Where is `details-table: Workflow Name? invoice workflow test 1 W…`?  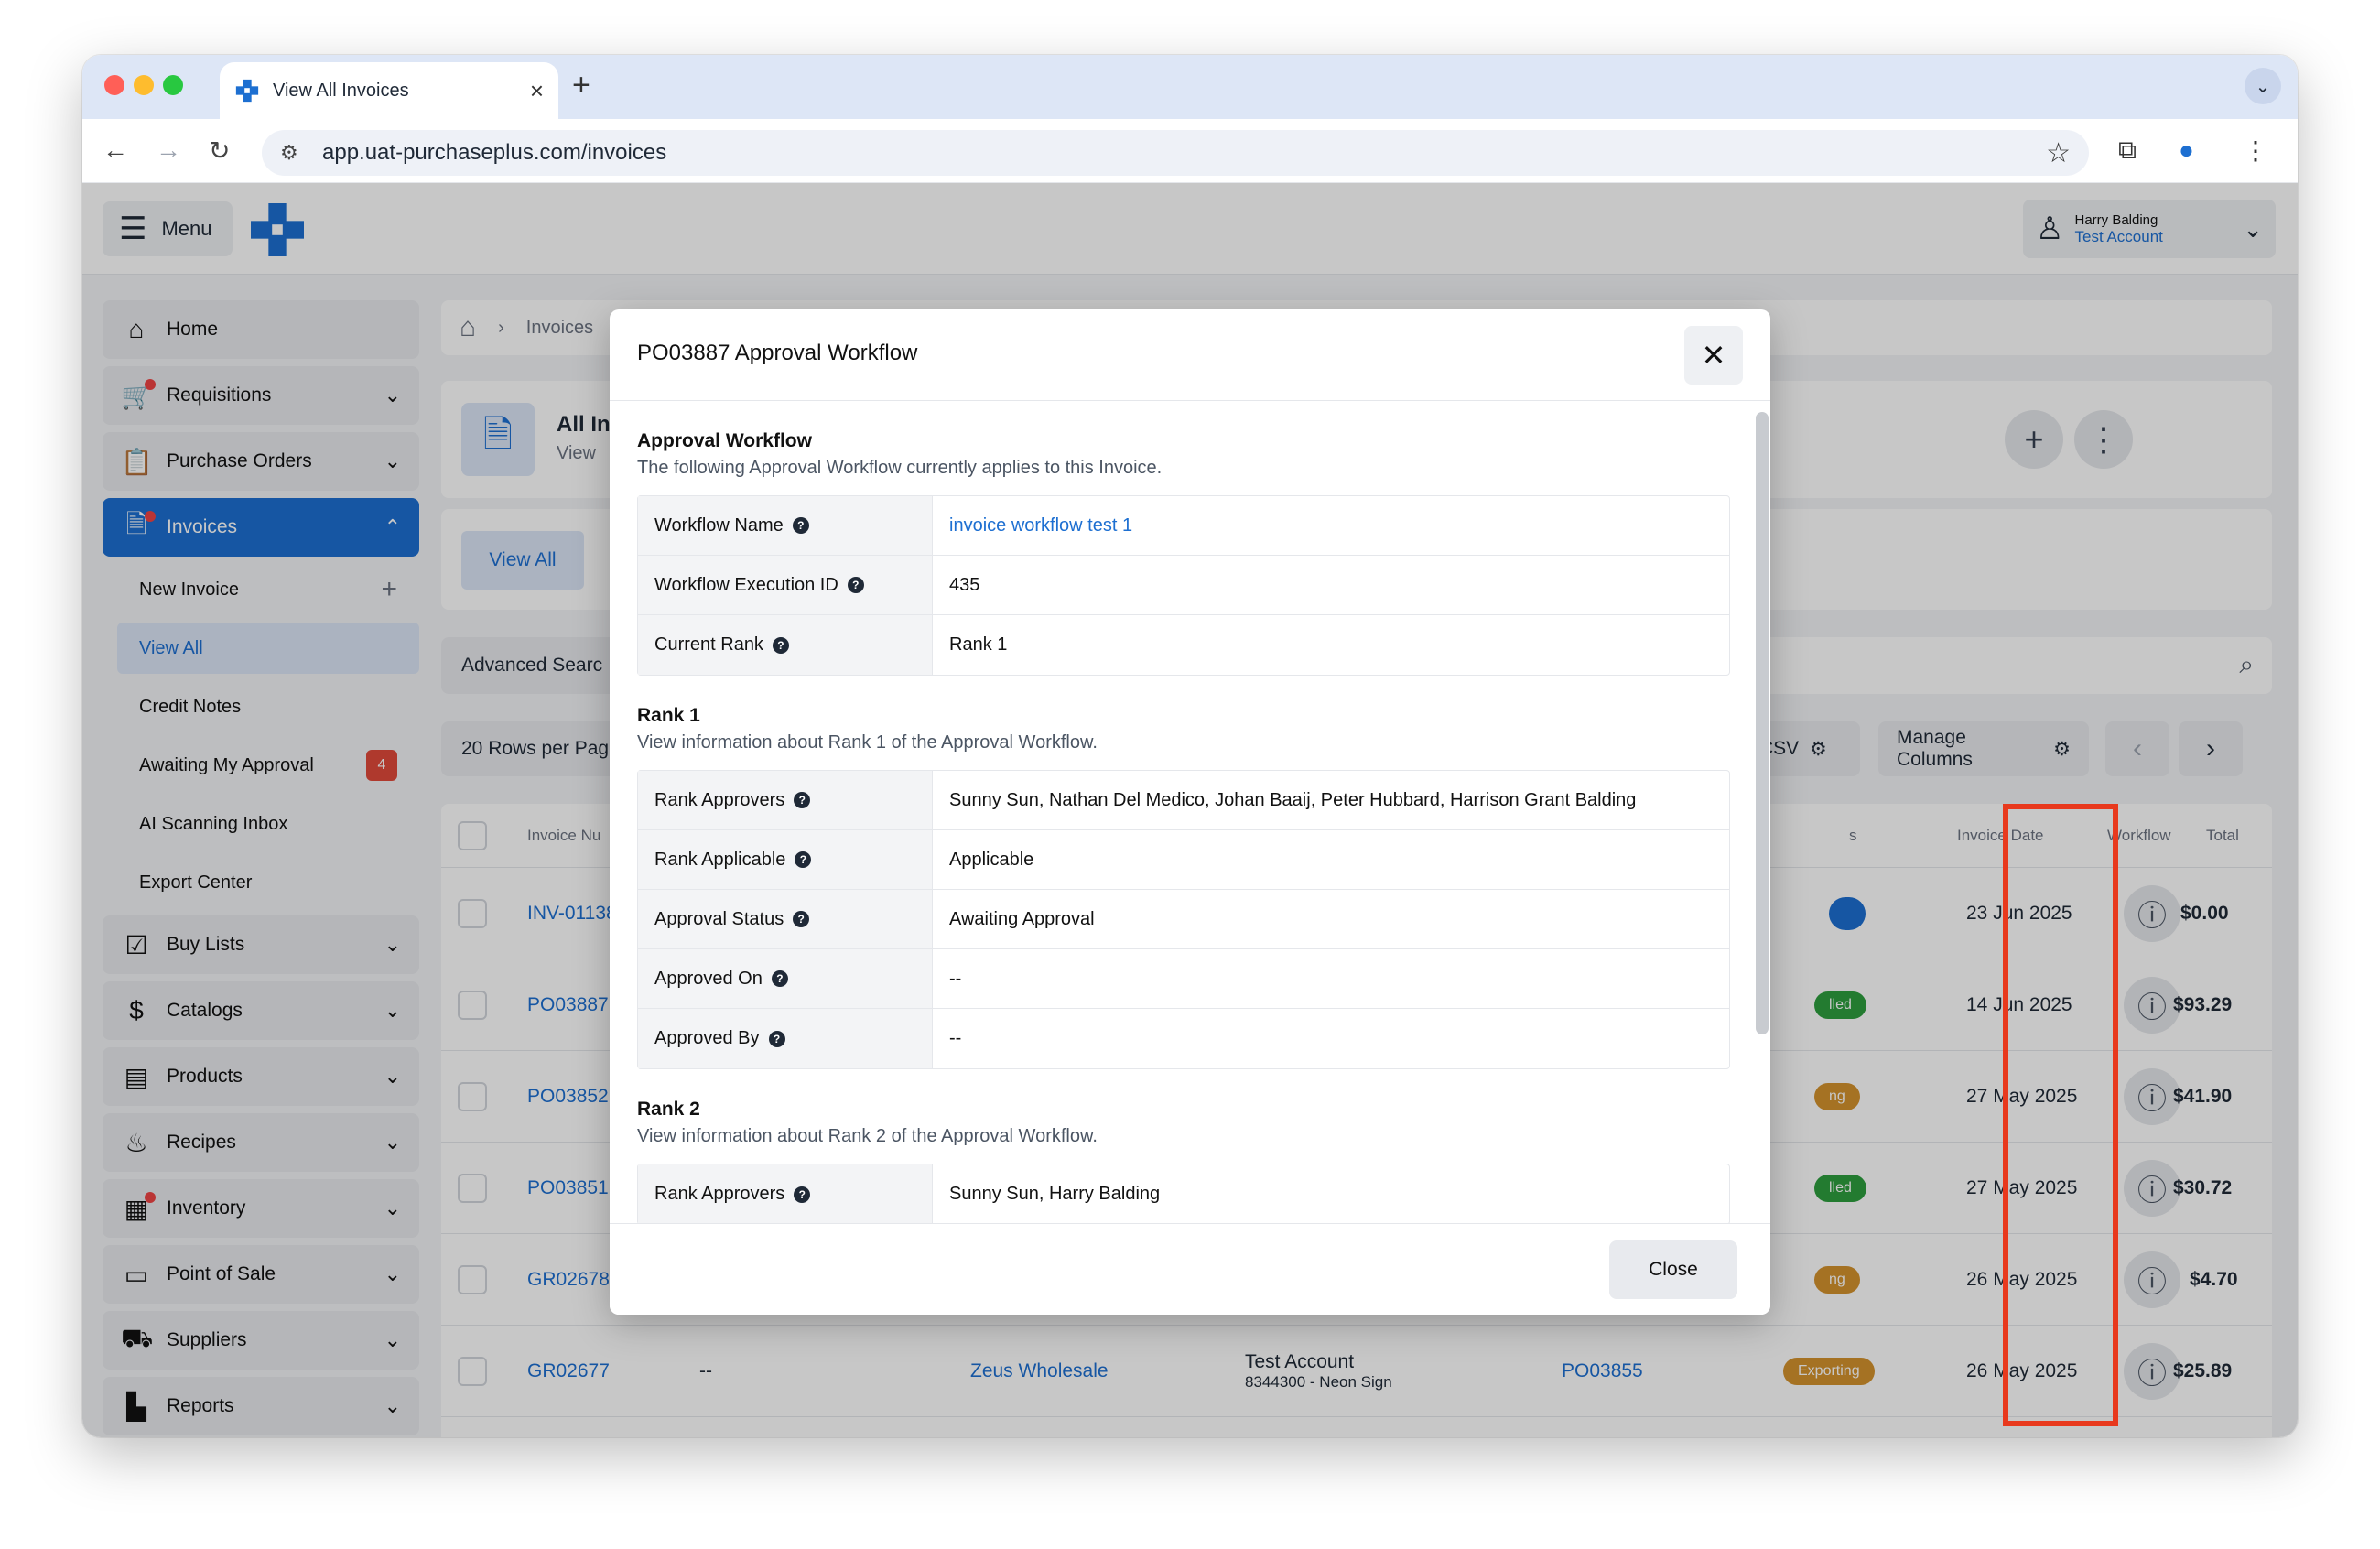 details-table: Workflow Name? invoice workflow test 1 W… is located at coordinates (1183, 585).